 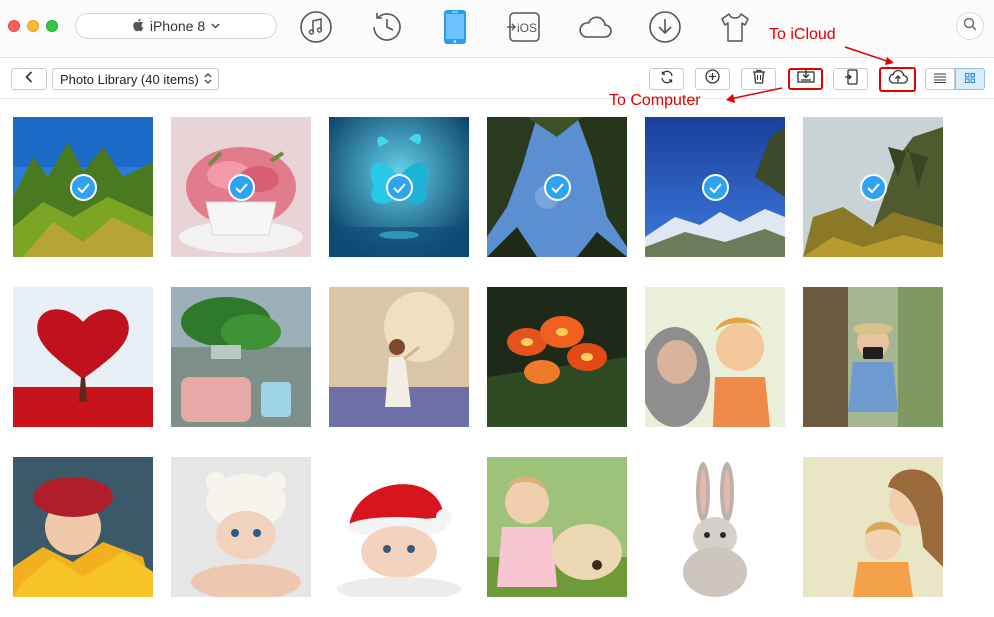 I want to click on to-device-button, so click(x=850, y=79).